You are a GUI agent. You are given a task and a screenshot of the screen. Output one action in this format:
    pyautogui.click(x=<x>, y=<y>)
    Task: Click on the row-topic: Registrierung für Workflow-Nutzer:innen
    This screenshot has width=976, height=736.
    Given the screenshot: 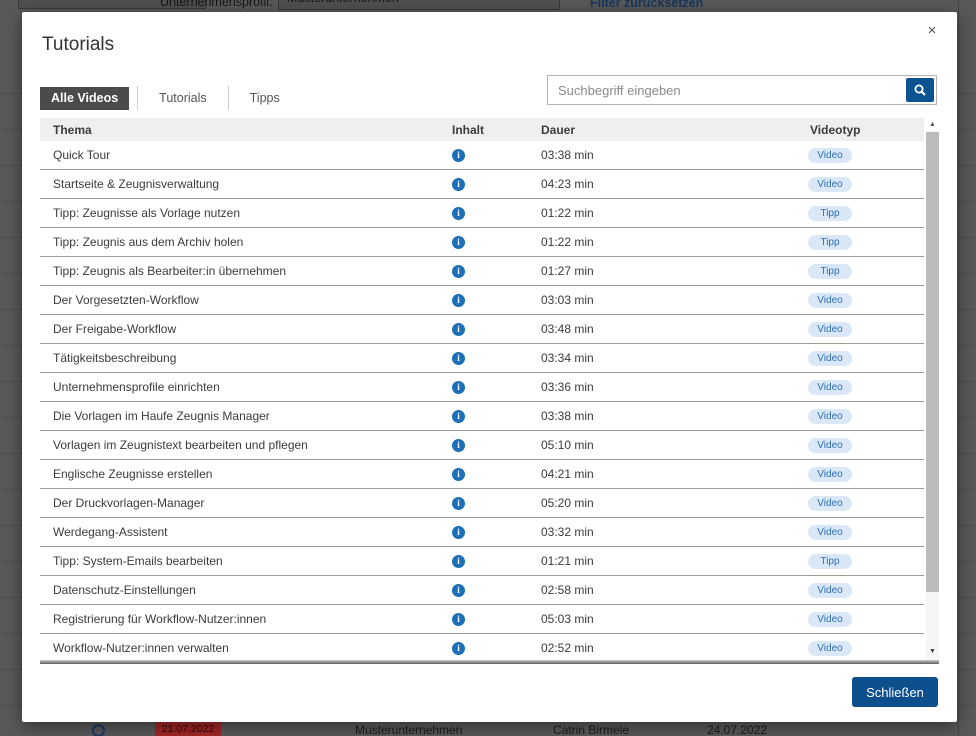 What is the action you would take?
    pyautogui.click(x=160, y=619)
    